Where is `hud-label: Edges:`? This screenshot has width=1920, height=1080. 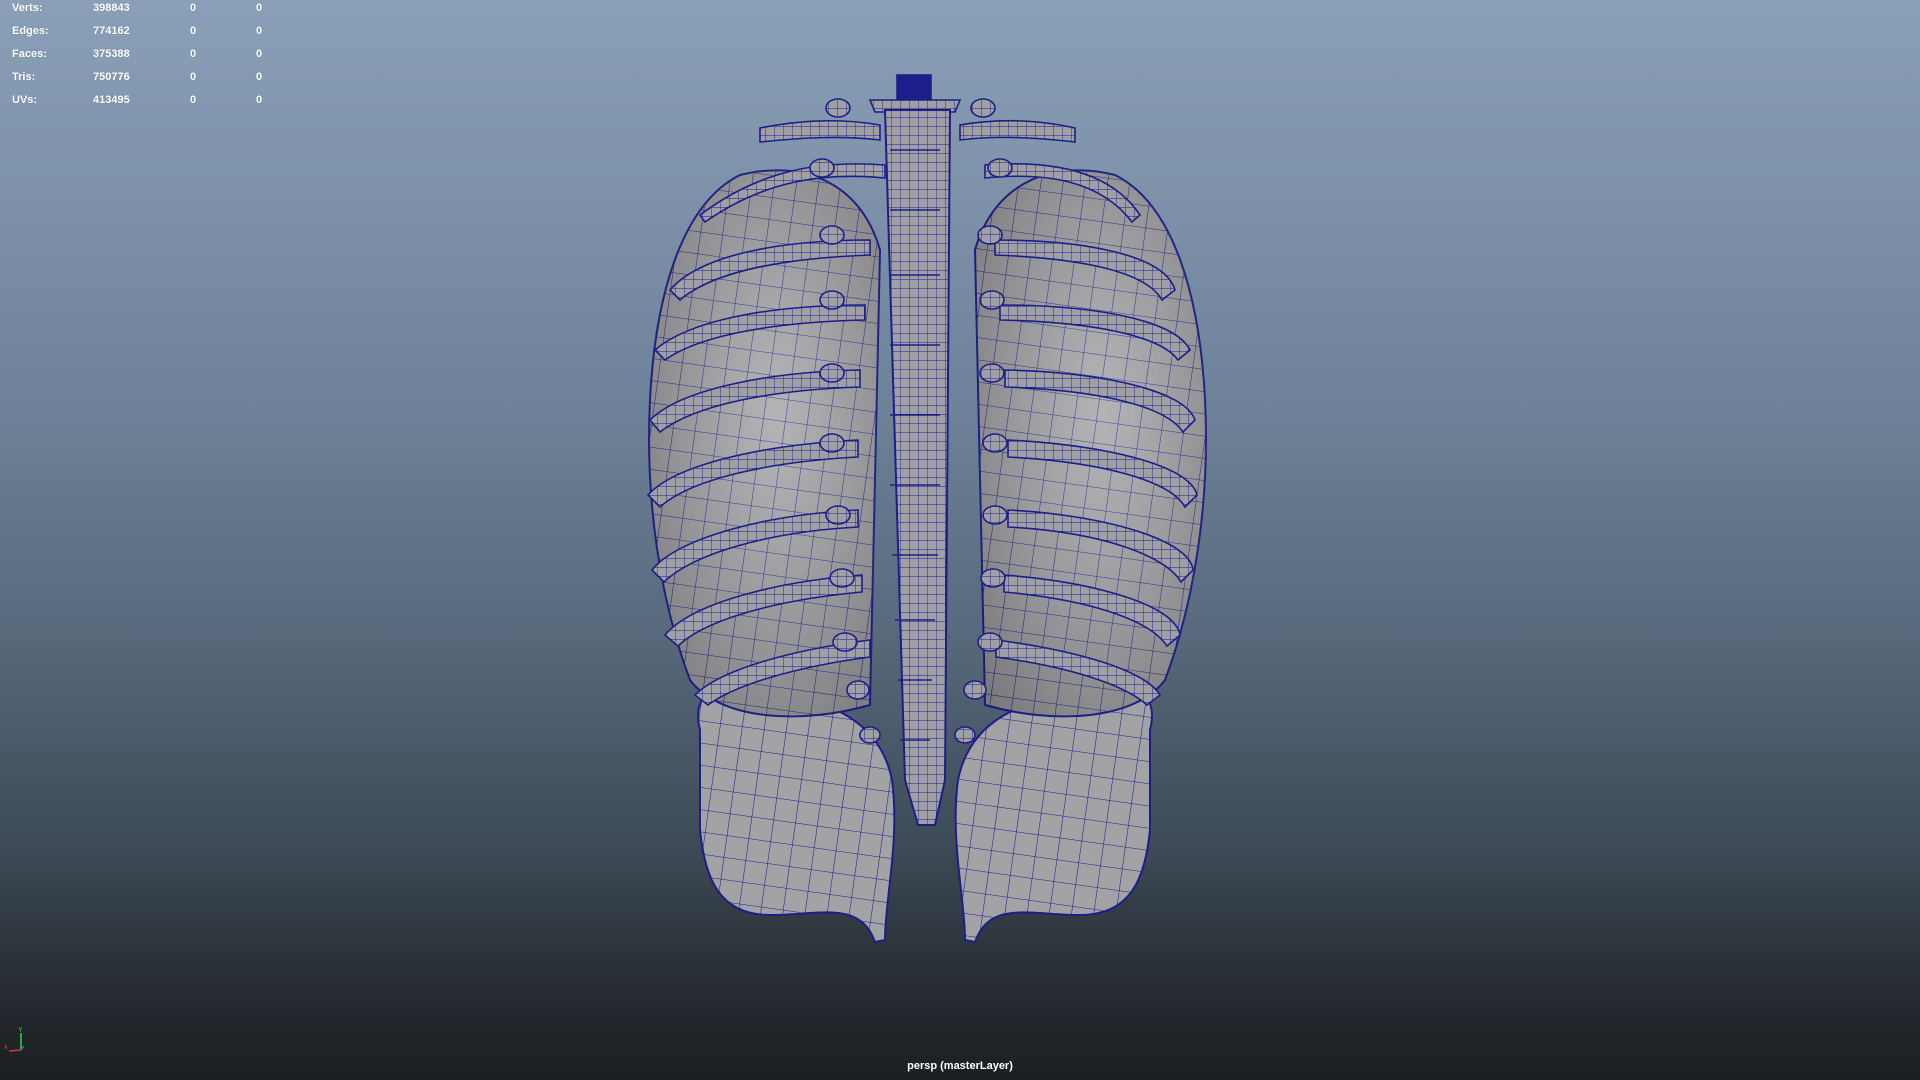 hud-label: Edges: is located at coordinates (30, 31).